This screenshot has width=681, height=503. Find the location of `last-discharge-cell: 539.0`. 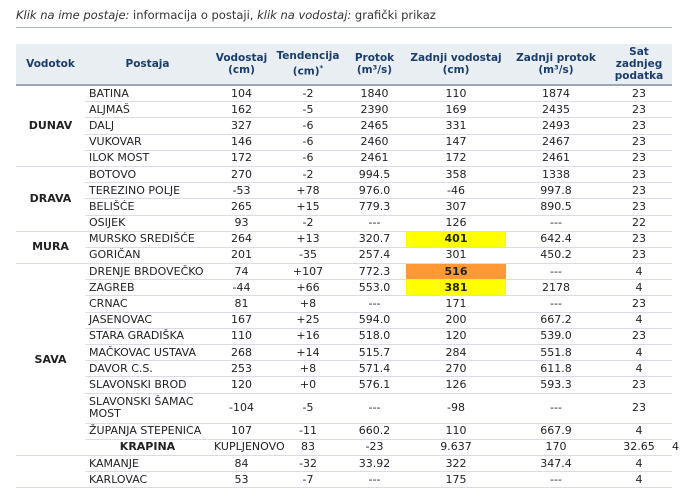

last-discharge-cell: 539.0 is located at coordinates (556, 337).